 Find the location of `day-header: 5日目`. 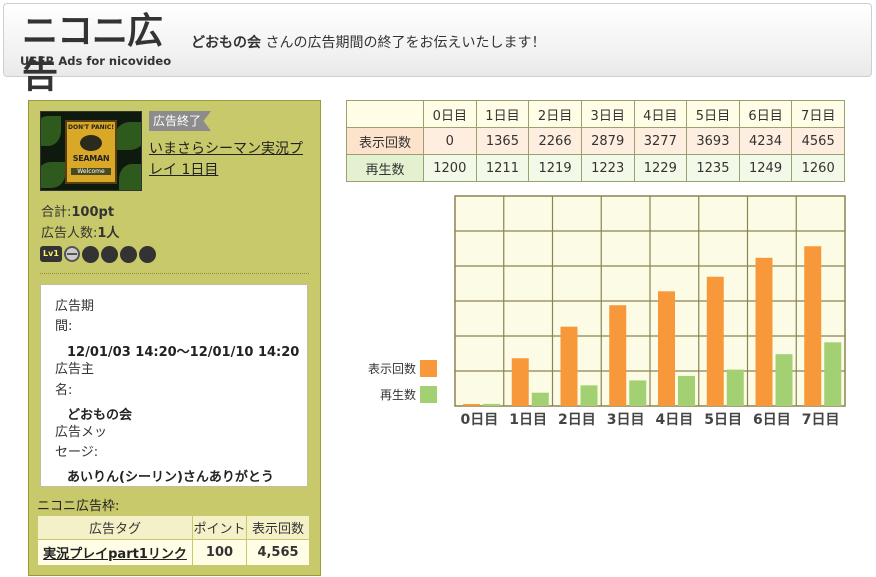

day-header: 5日目 is located at coordinates (713, 114).